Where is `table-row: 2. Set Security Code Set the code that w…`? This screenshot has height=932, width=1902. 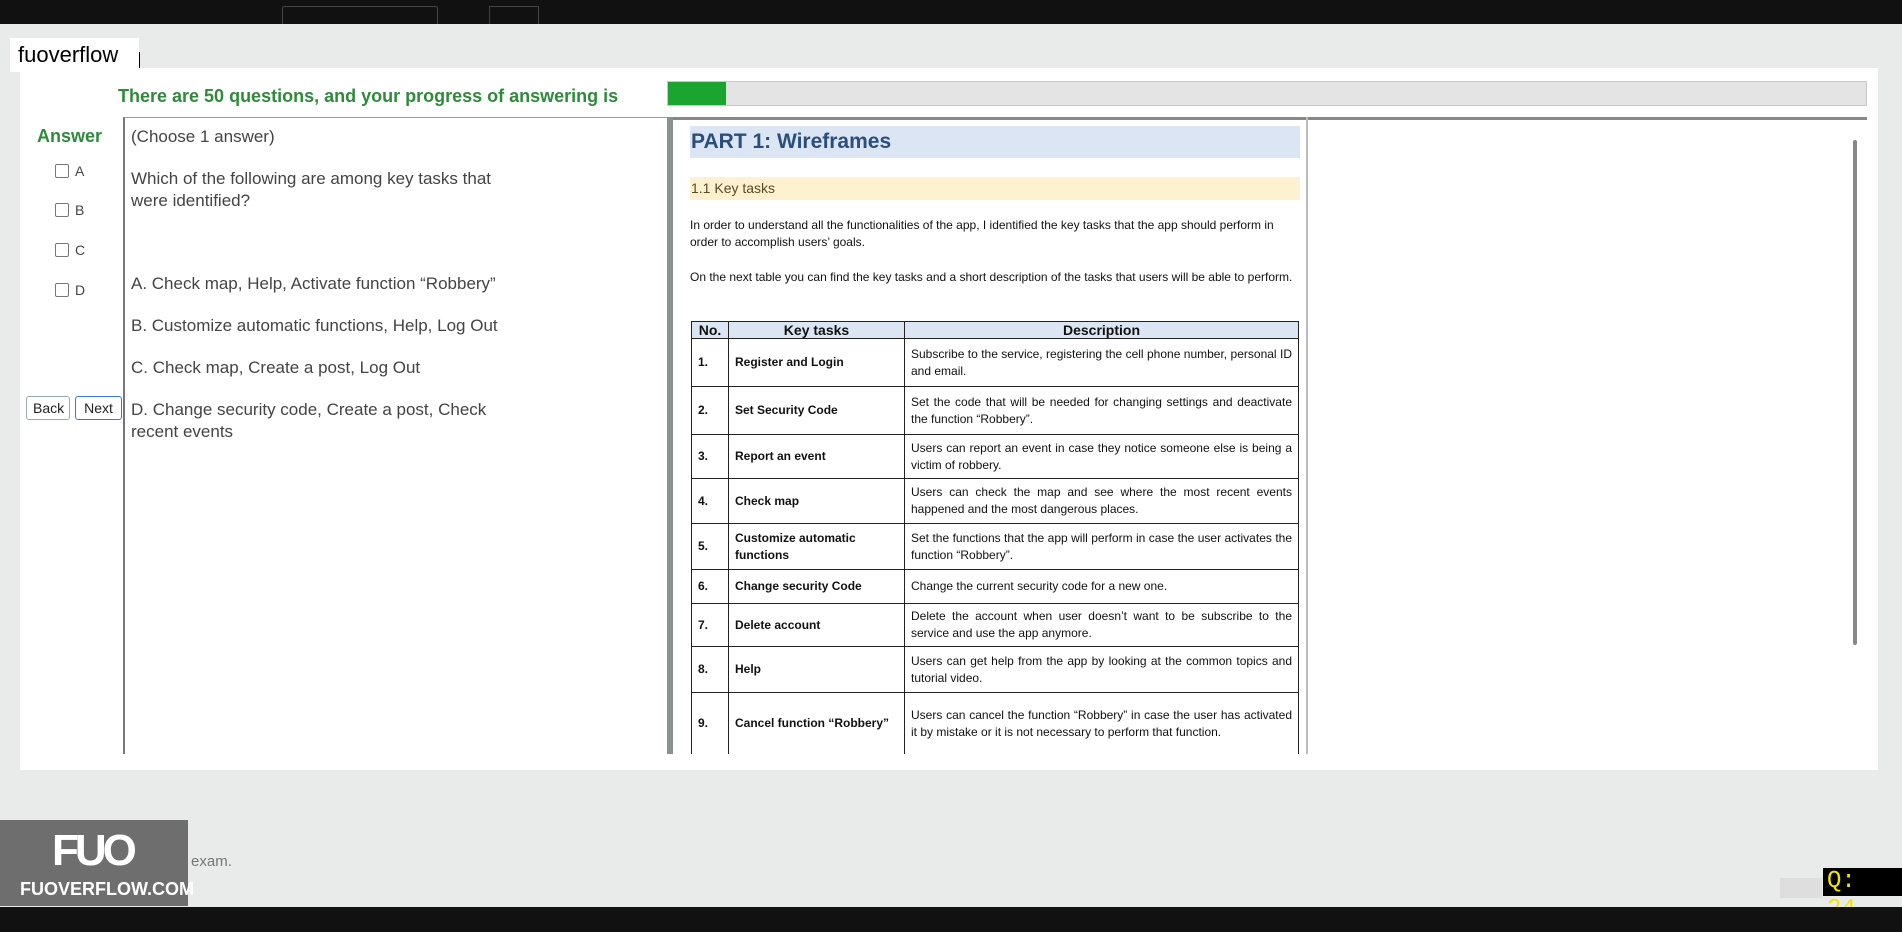
table-row: 2. Set Security Code Set the code that w… is located at coordinates (995, 410).